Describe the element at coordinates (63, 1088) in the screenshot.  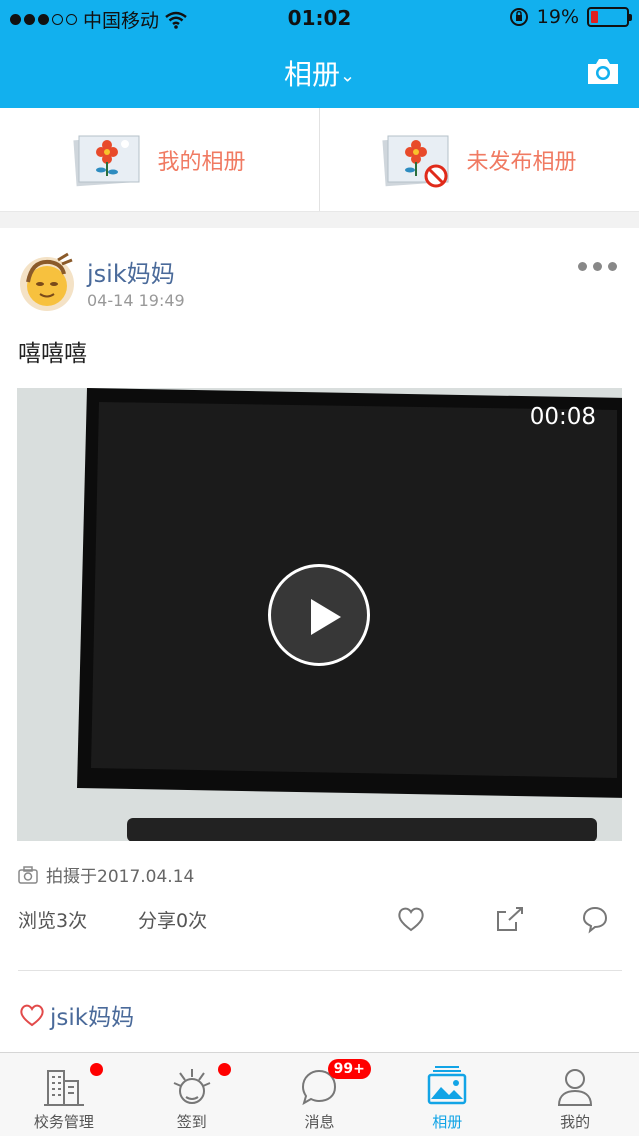
I see `building-icon` at that location.